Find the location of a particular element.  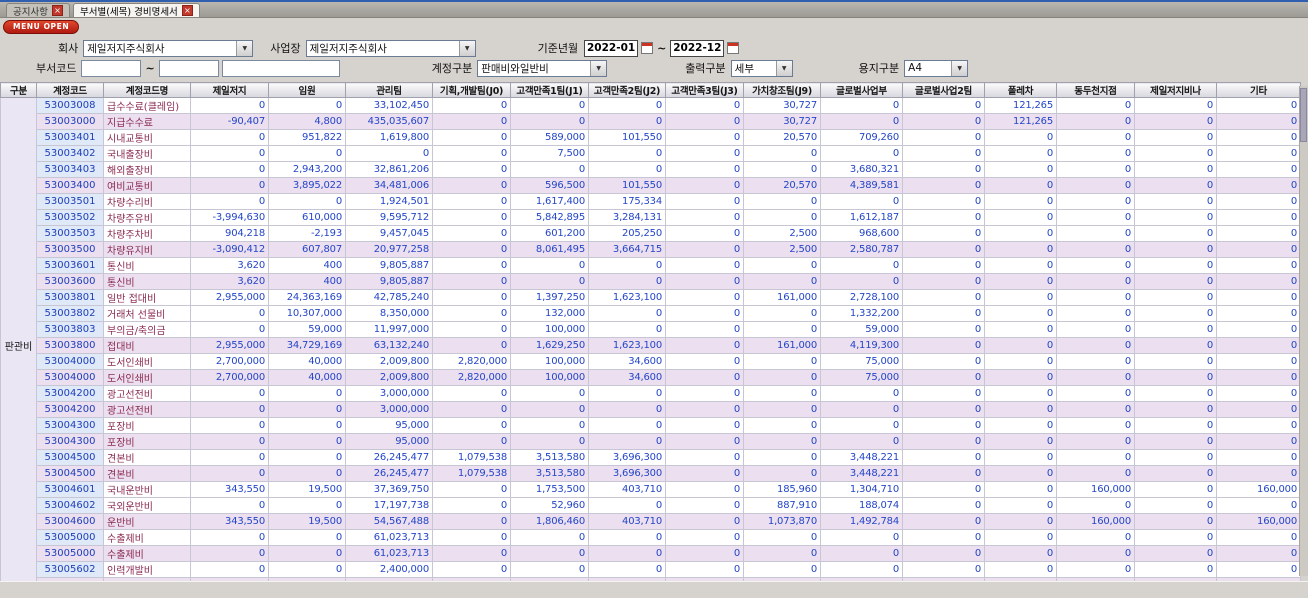

account-code-cell: 53003008 is located at coordinates (70, 105).